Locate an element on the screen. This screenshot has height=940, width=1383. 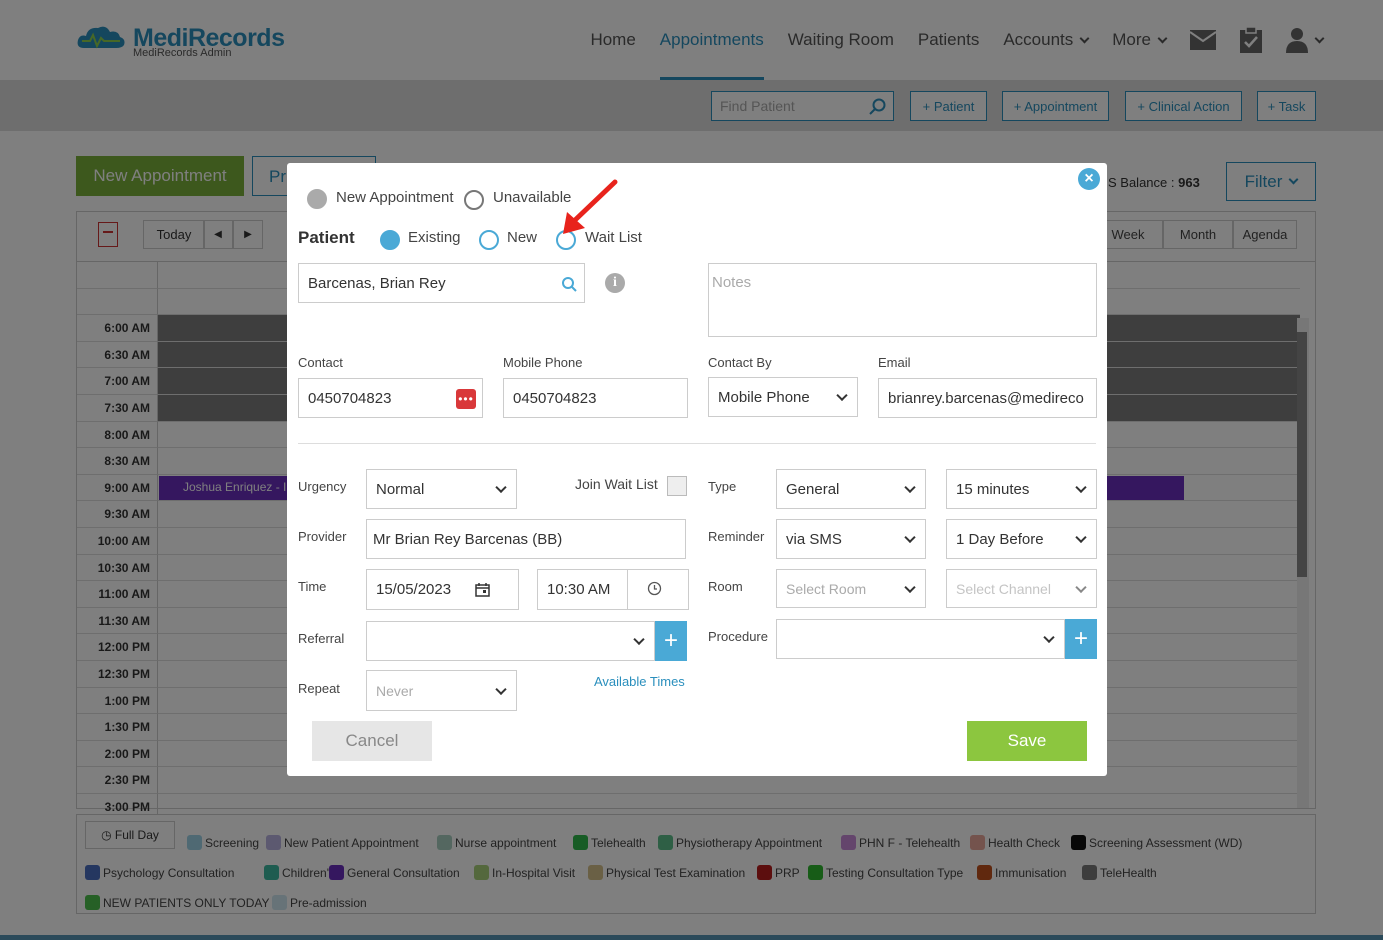
search-icon is located at coordinates (569, 284).